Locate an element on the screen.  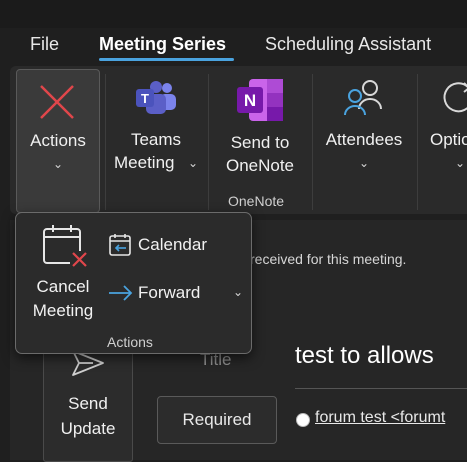
actions-group-label: Actions is located at coordinates (130, 342).